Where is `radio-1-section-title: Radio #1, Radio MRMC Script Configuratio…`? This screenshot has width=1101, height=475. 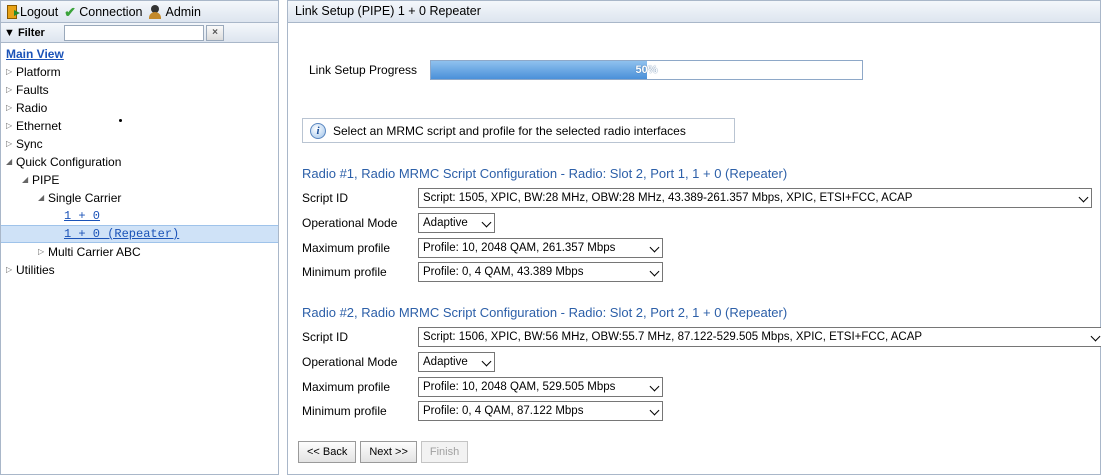 radio-1-section-title: Radio #1, Radio MRMC Script Configuratio… is located at coordinates (545, 173).